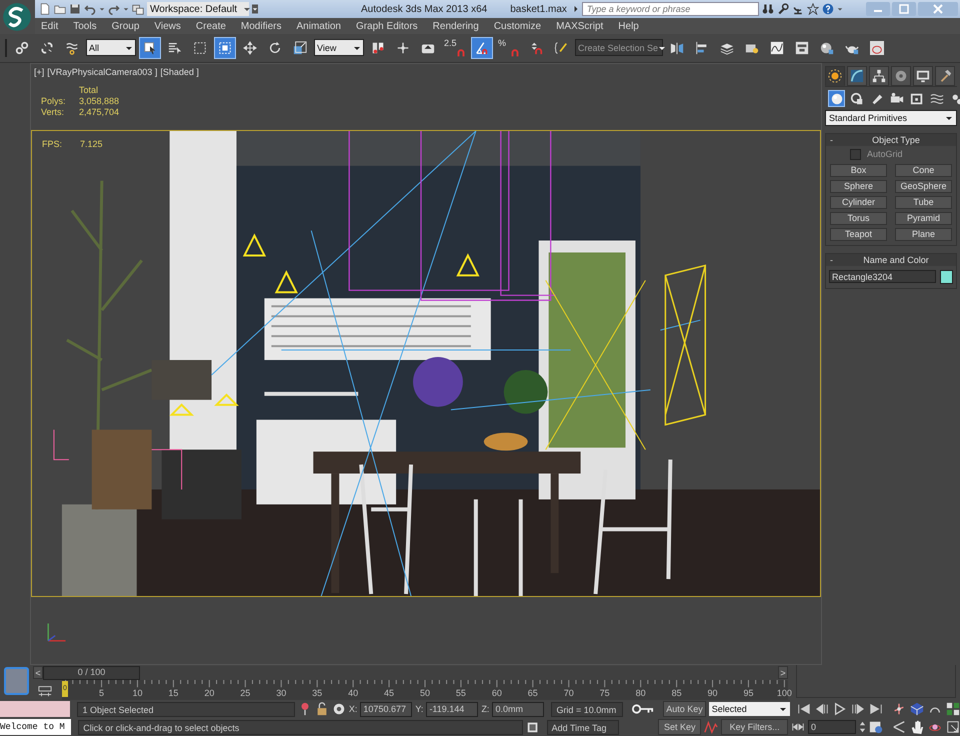 The width and height of the screenshot is (960, 736). I want to click on toolbar-dropdown: View, so click(339, 47).